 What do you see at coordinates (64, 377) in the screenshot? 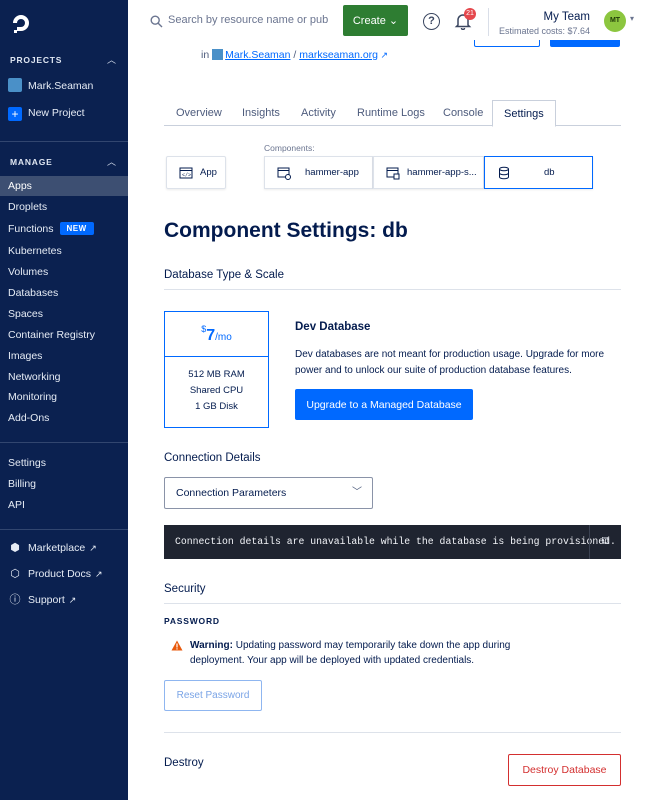
I see `sidebar-item-networking: Networking` at bounding box center [64, 377].